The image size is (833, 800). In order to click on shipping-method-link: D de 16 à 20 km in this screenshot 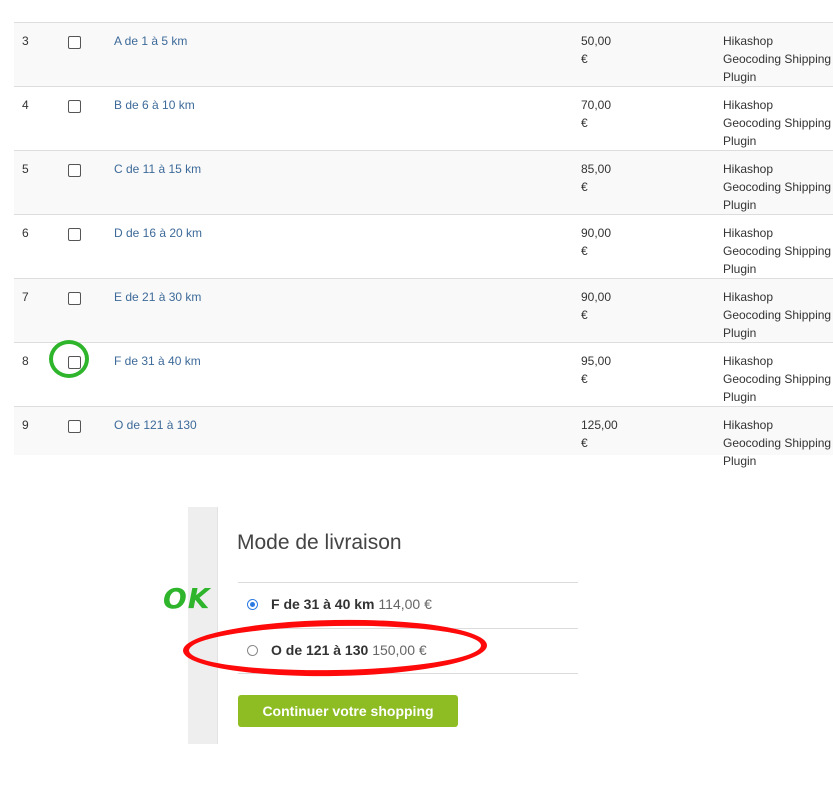, I will do `click(158, 233)`.